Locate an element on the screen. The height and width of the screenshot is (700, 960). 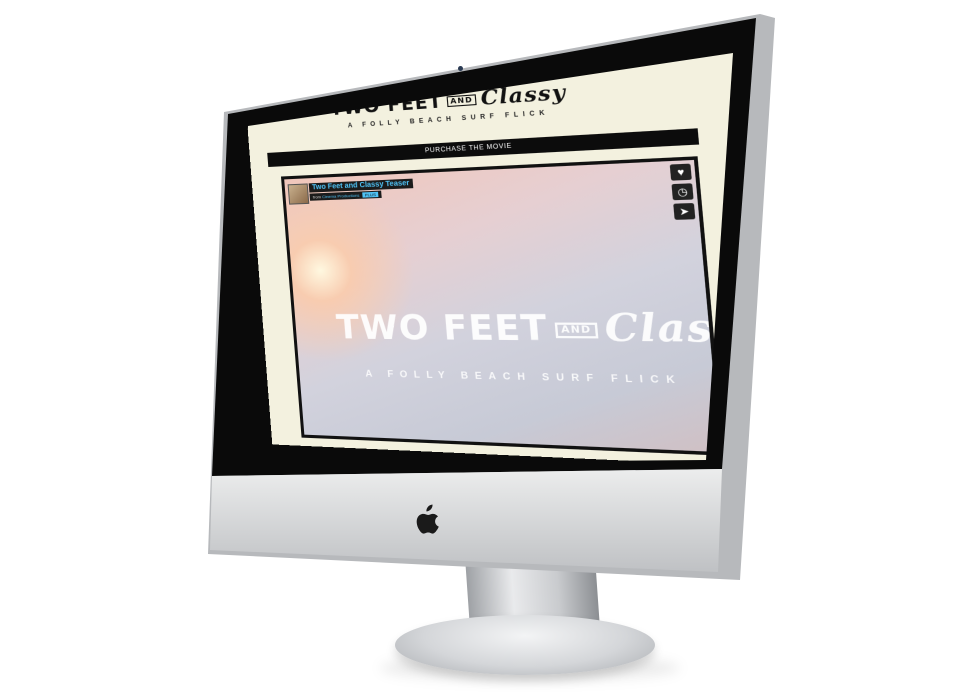
paper-plane-icon: ➤ is located at coordinates (684, 211).